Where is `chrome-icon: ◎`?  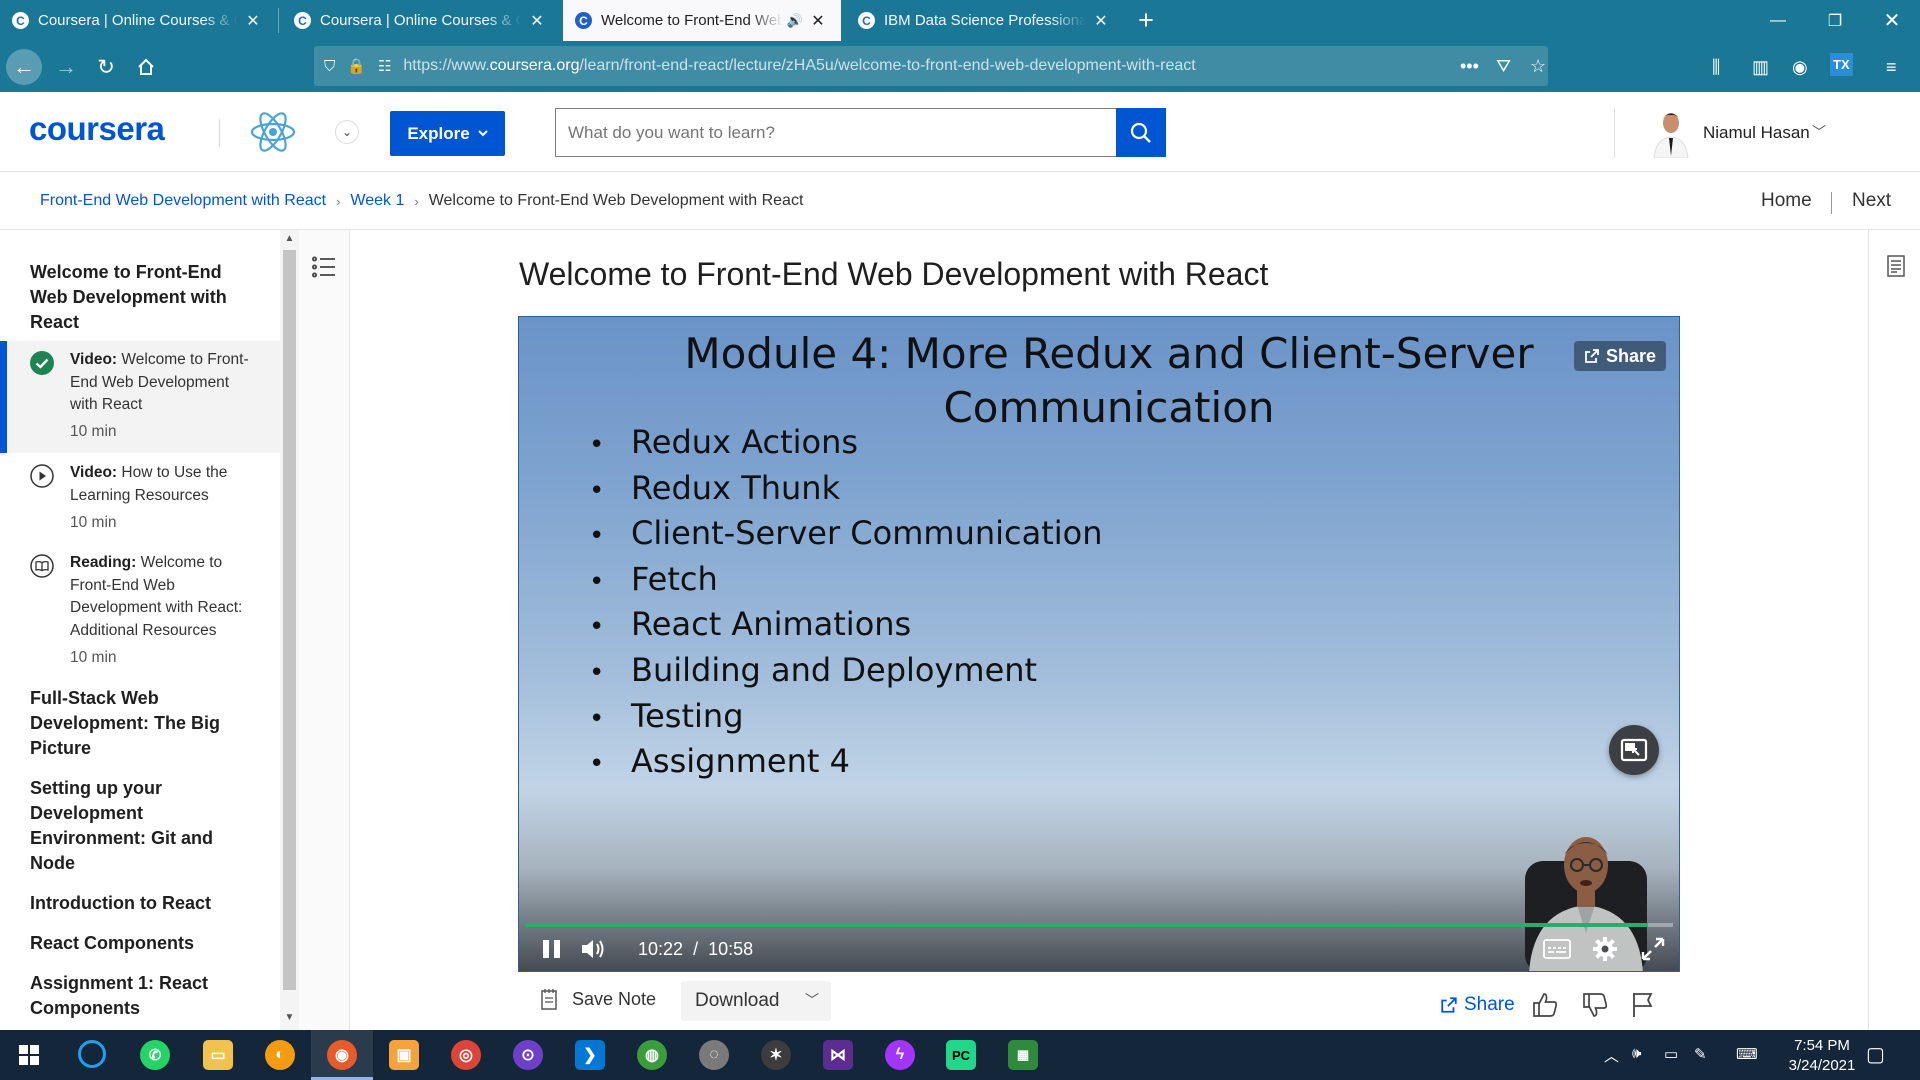
chrome-icon: ◎ is located at coordinates (466, 1055).